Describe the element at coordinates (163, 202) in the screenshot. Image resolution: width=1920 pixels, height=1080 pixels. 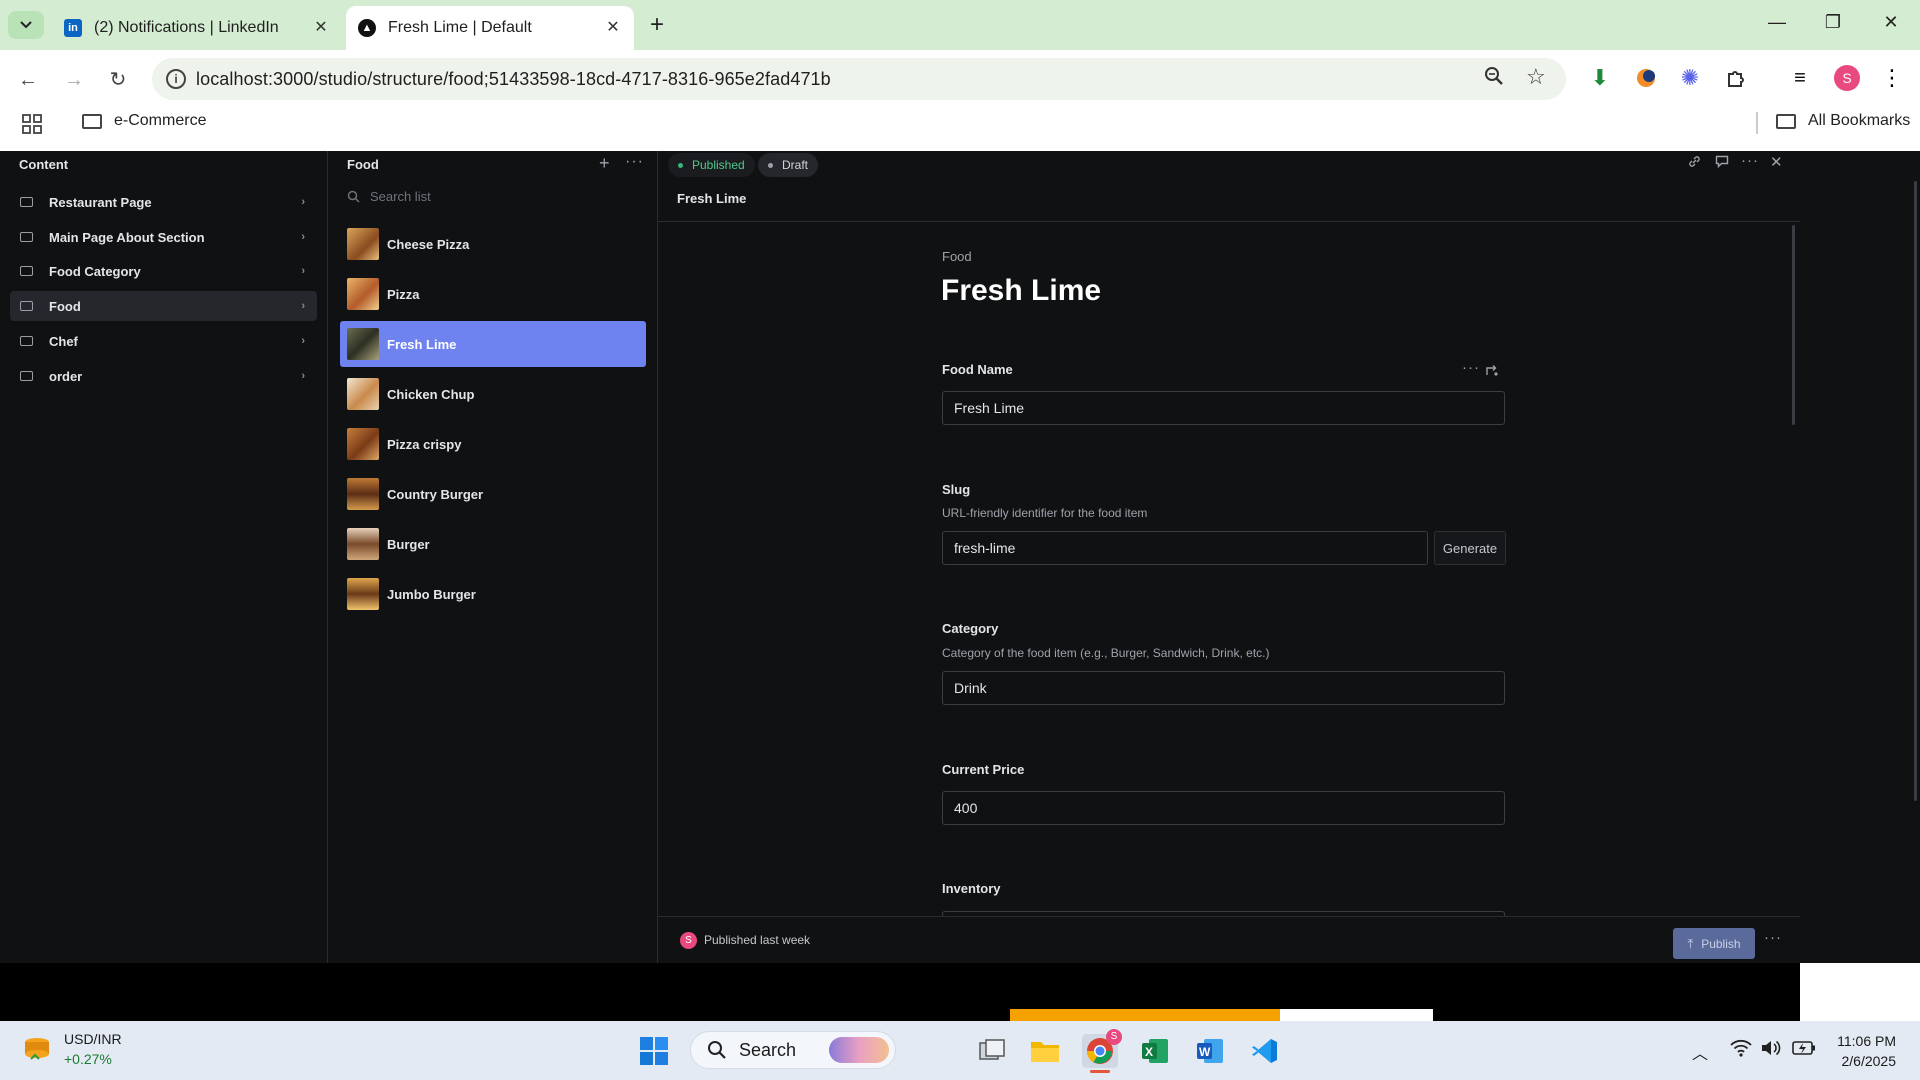
I see `nav-item-restaurant-page: Restaurant Page ›` at that location.